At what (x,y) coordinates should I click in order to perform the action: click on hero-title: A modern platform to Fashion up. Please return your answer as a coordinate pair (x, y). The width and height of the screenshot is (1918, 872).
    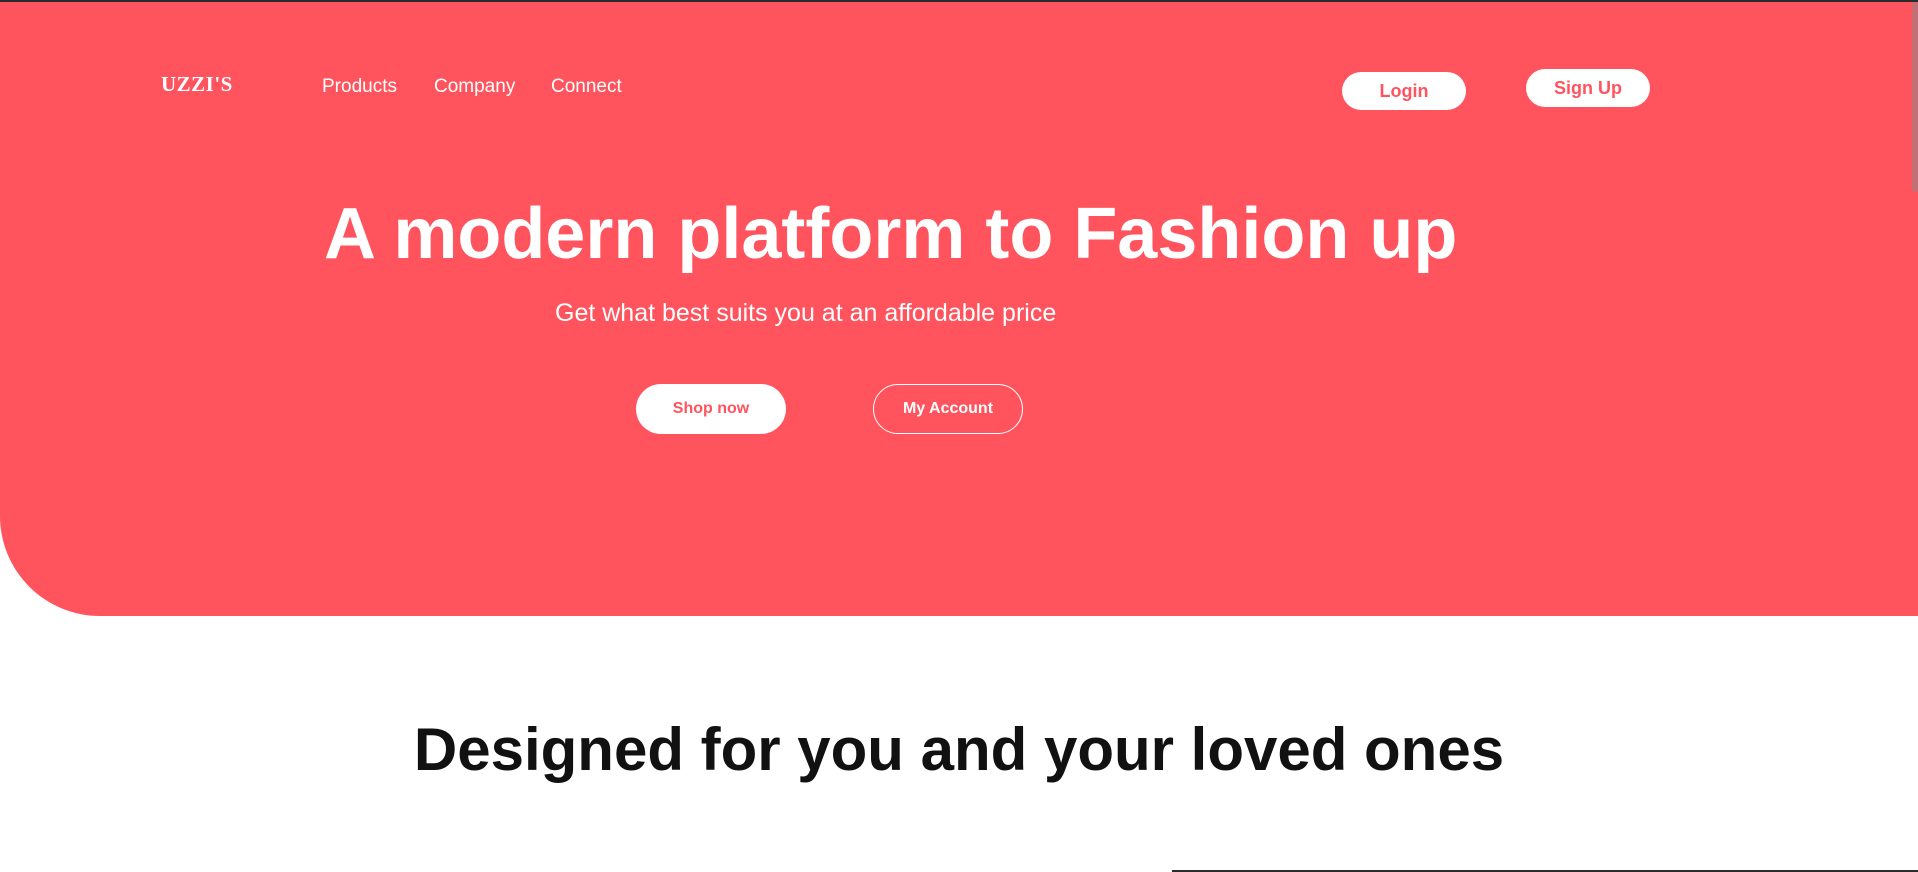
    Looking at the image, I should click on (891, 234).